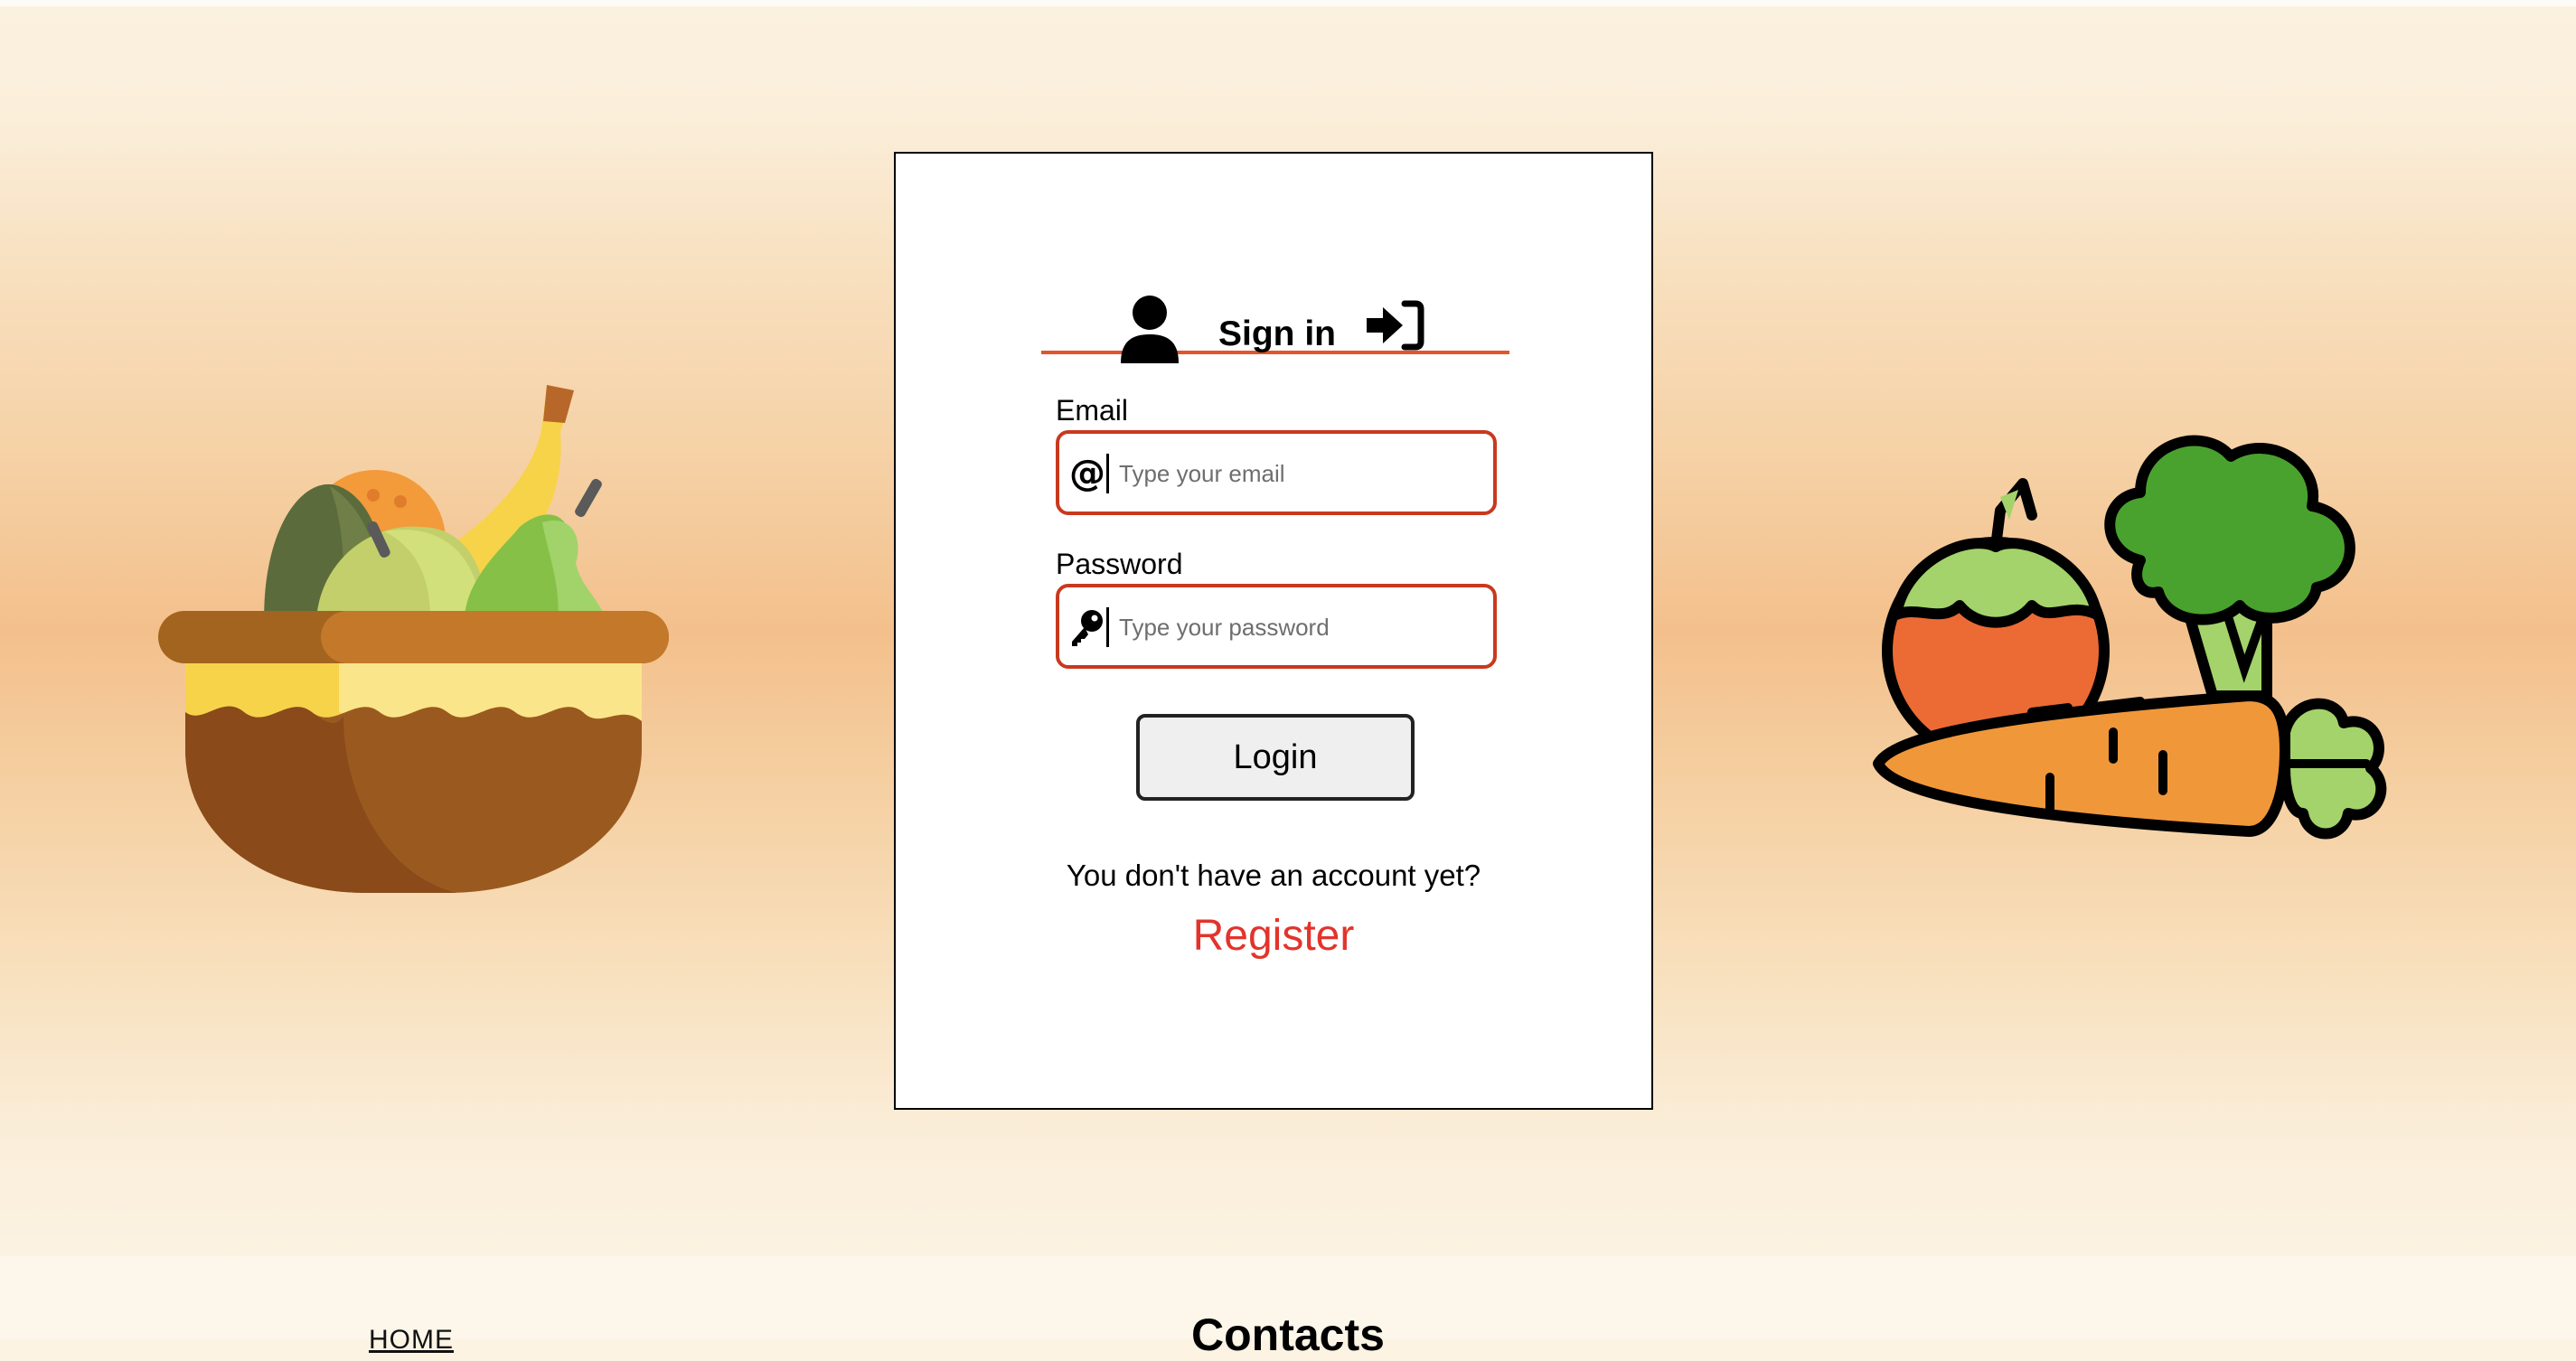  Describe the element at coordinates (1277, 333) in the screenshot. I see `signin-title: Sign in` at that location.